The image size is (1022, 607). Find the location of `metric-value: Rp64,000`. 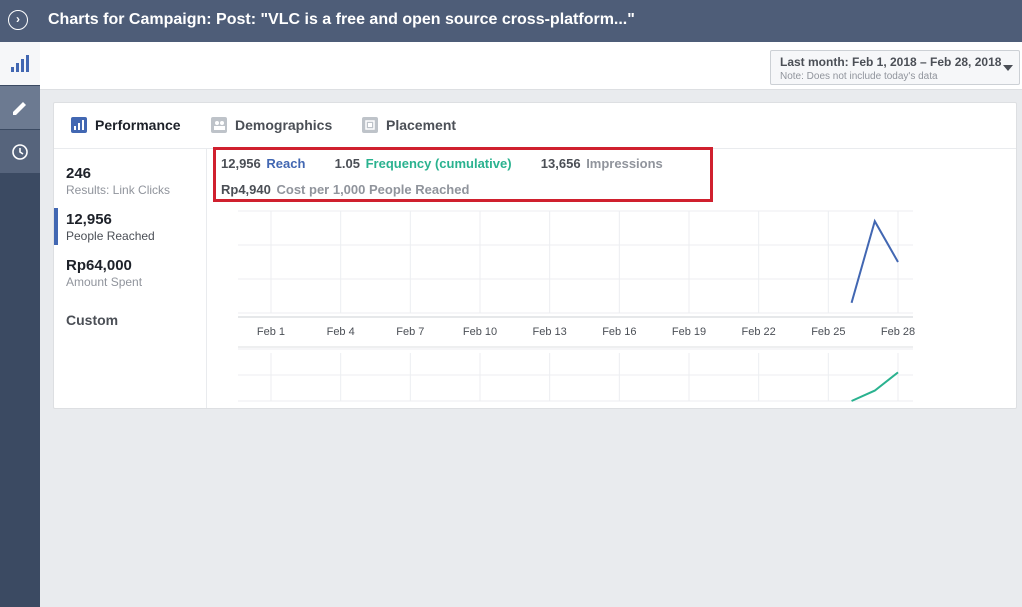

metric-value: Rp64,000 is located at coordinates (99, 265).